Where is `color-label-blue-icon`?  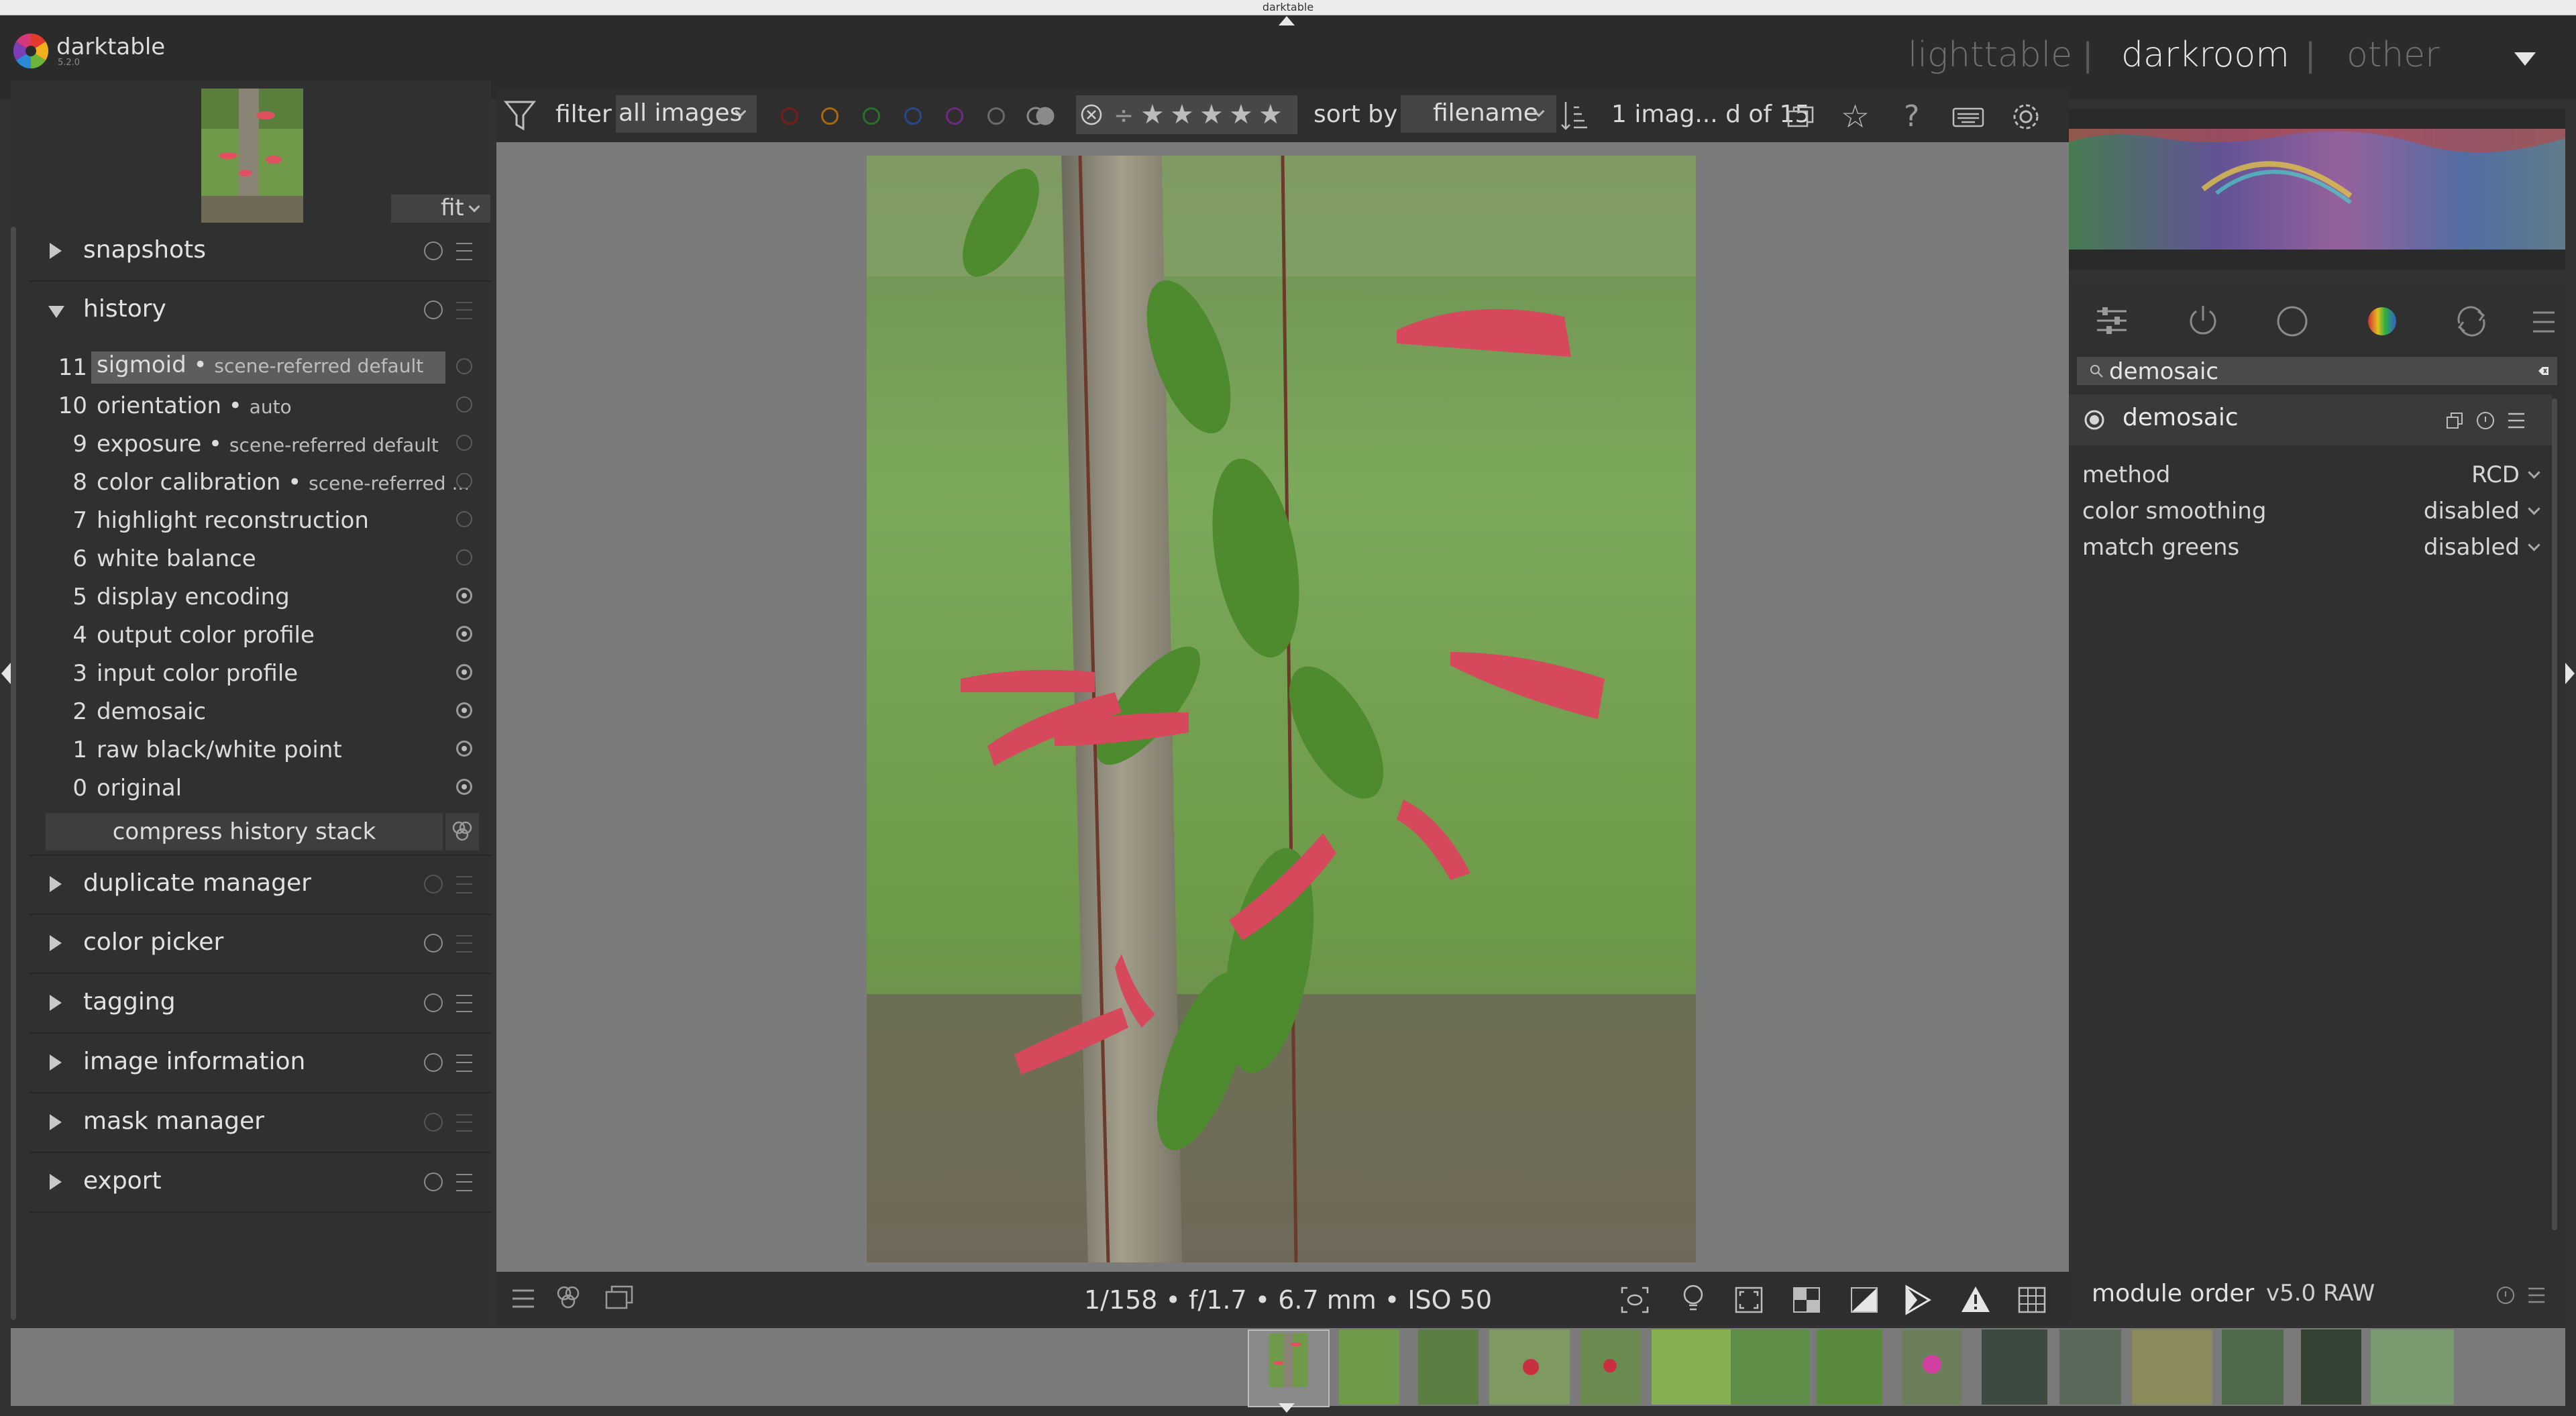
color-label-blue-icon is located at coordinates (913, 116).